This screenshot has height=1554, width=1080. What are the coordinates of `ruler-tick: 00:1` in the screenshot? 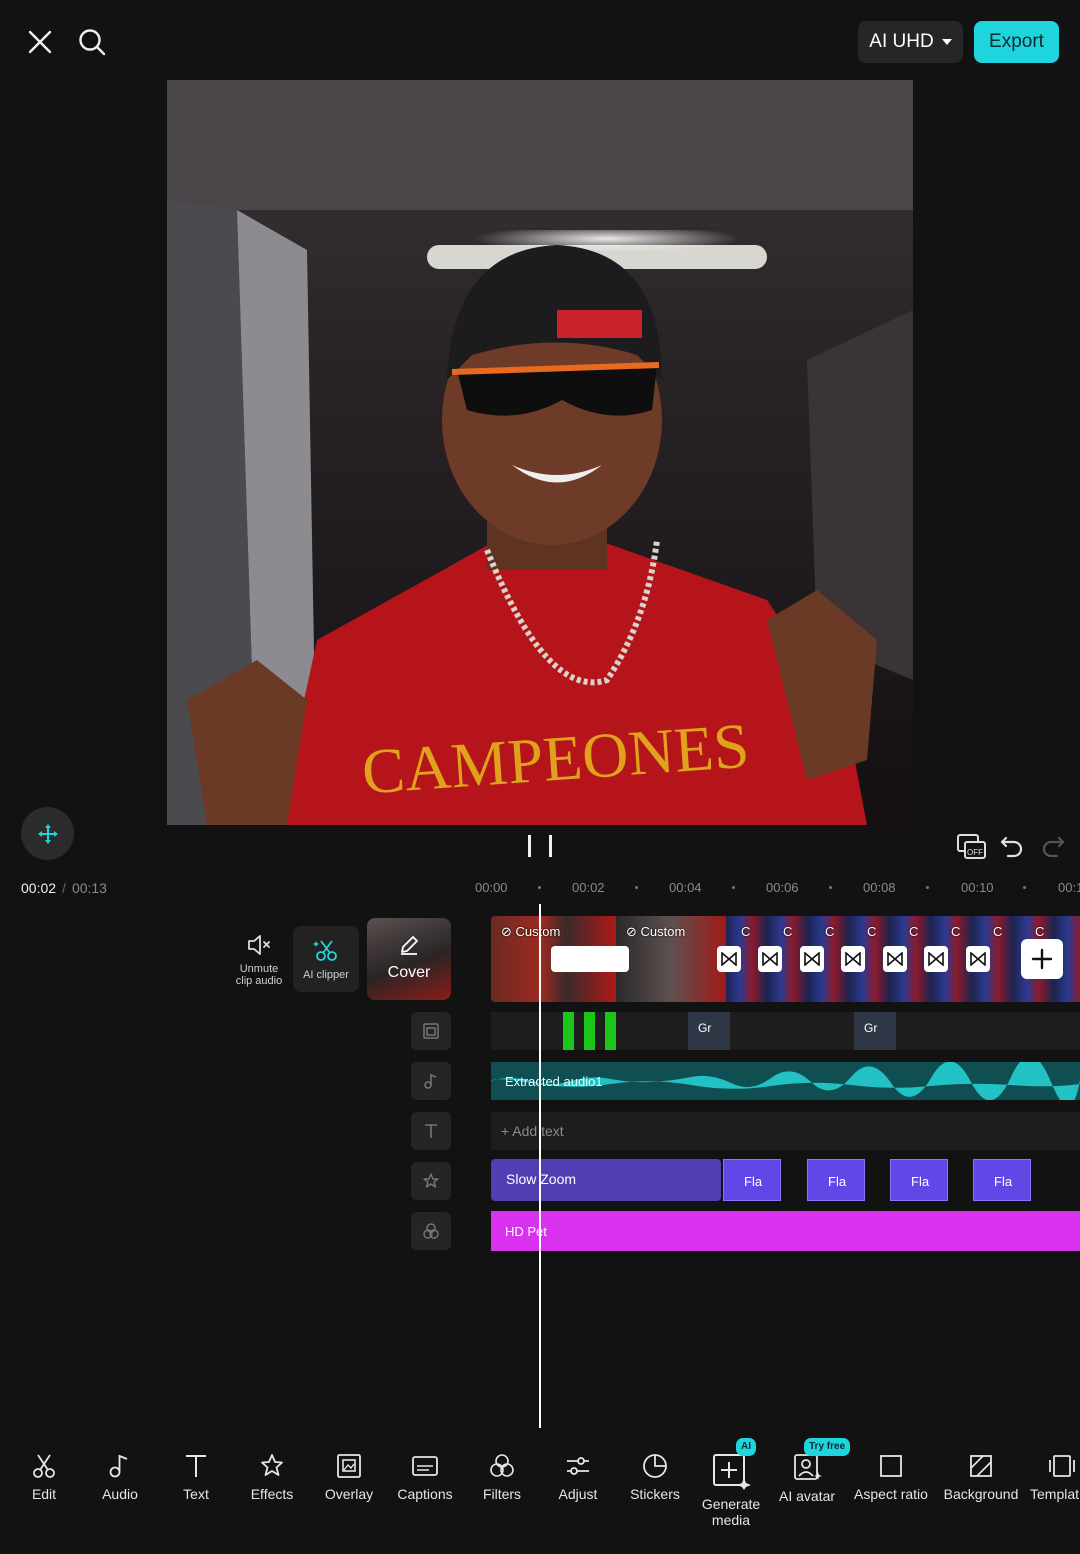 It's located at (1069, 887).